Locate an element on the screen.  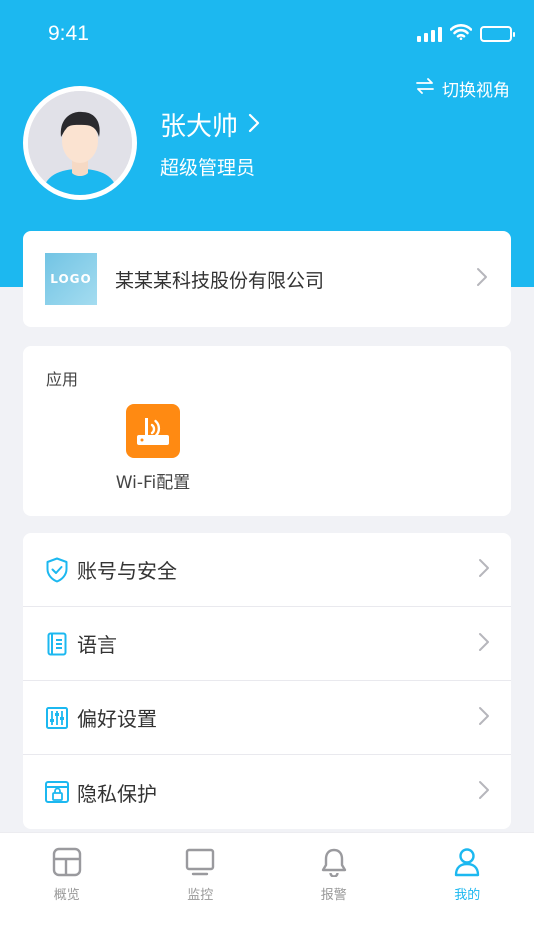
signal-icon is located at coordinates (429, 34).